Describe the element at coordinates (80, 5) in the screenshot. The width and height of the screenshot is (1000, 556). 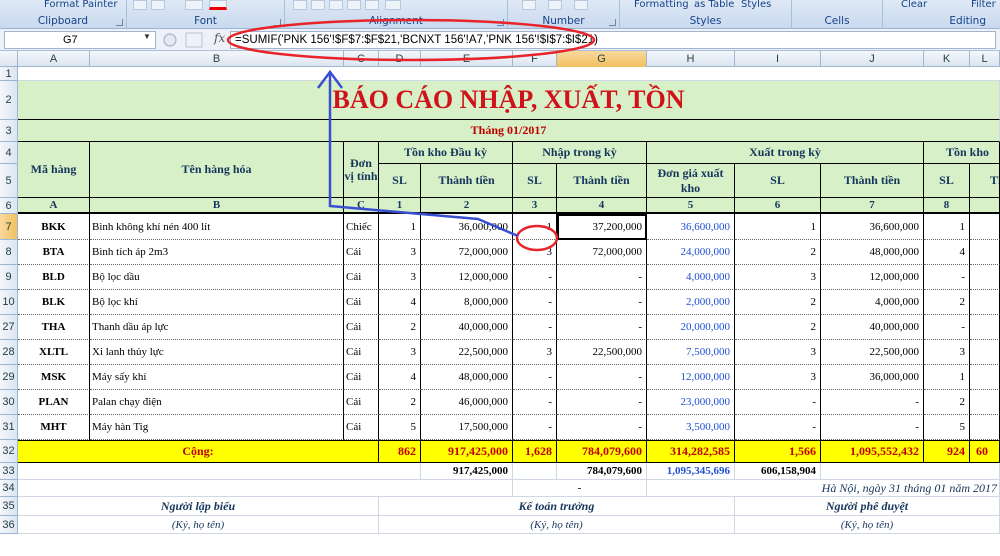
I see `format-painter-button: Format Painter` at that location.